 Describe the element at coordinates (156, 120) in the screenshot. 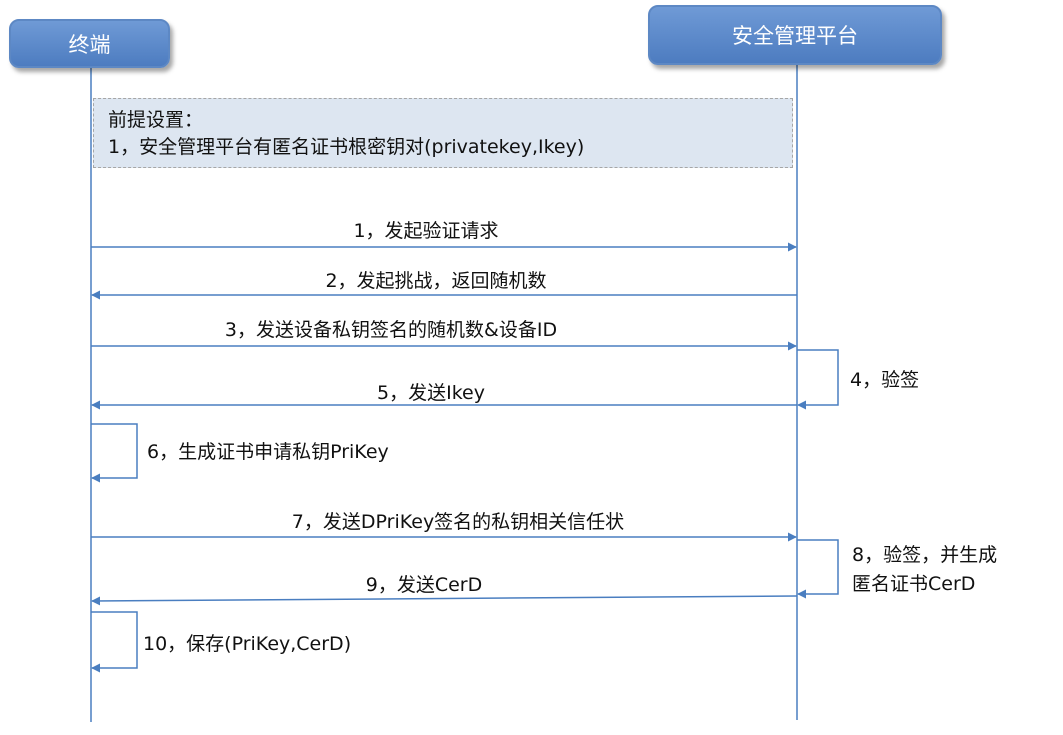

I see `premise-title: 前提设置：` at that location.